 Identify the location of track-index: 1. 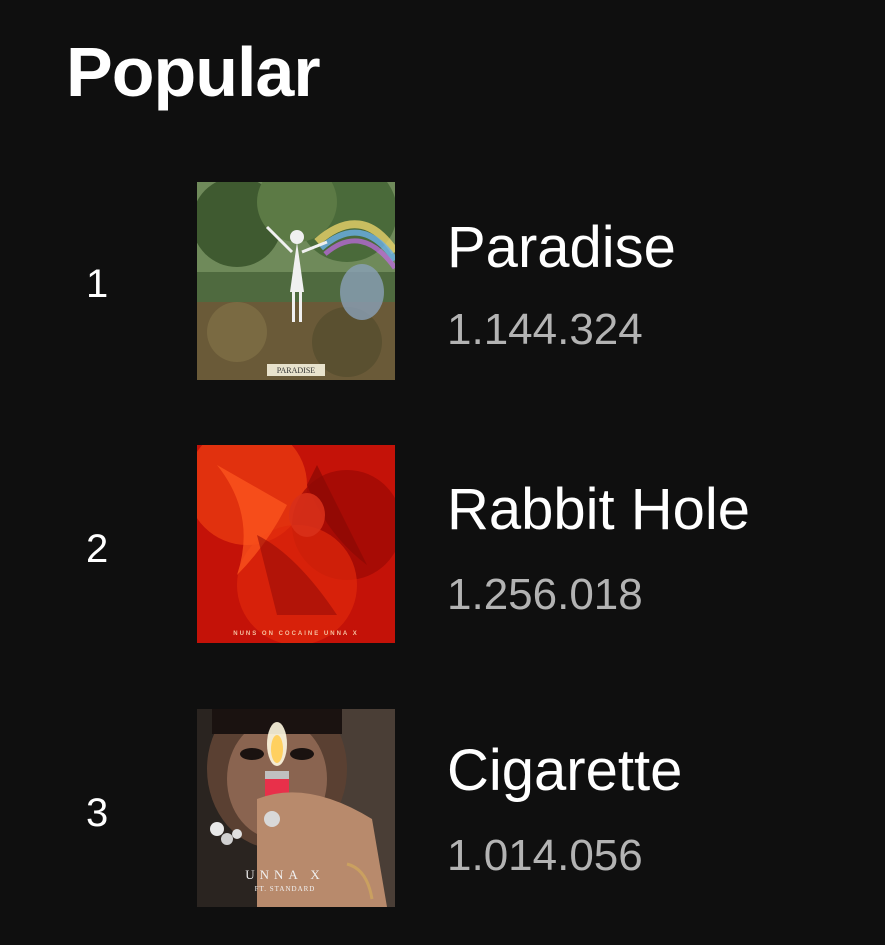
(97, 284).